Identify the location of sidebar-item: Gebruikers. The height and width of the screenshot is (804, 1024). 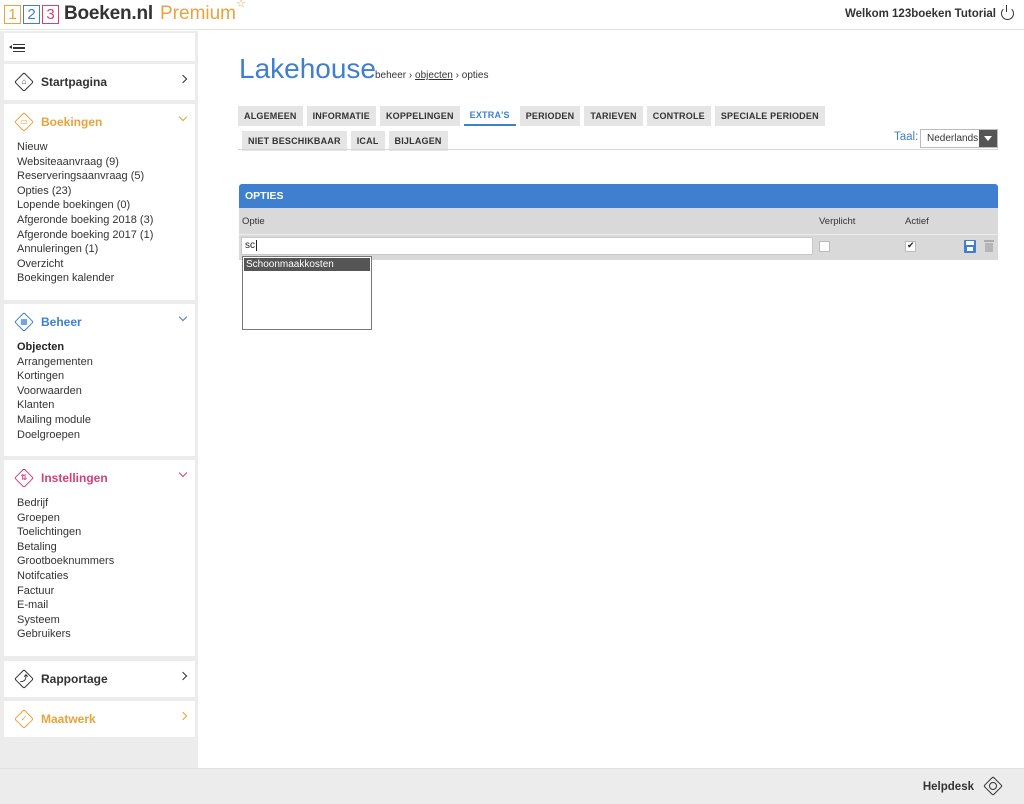
(106, 634).